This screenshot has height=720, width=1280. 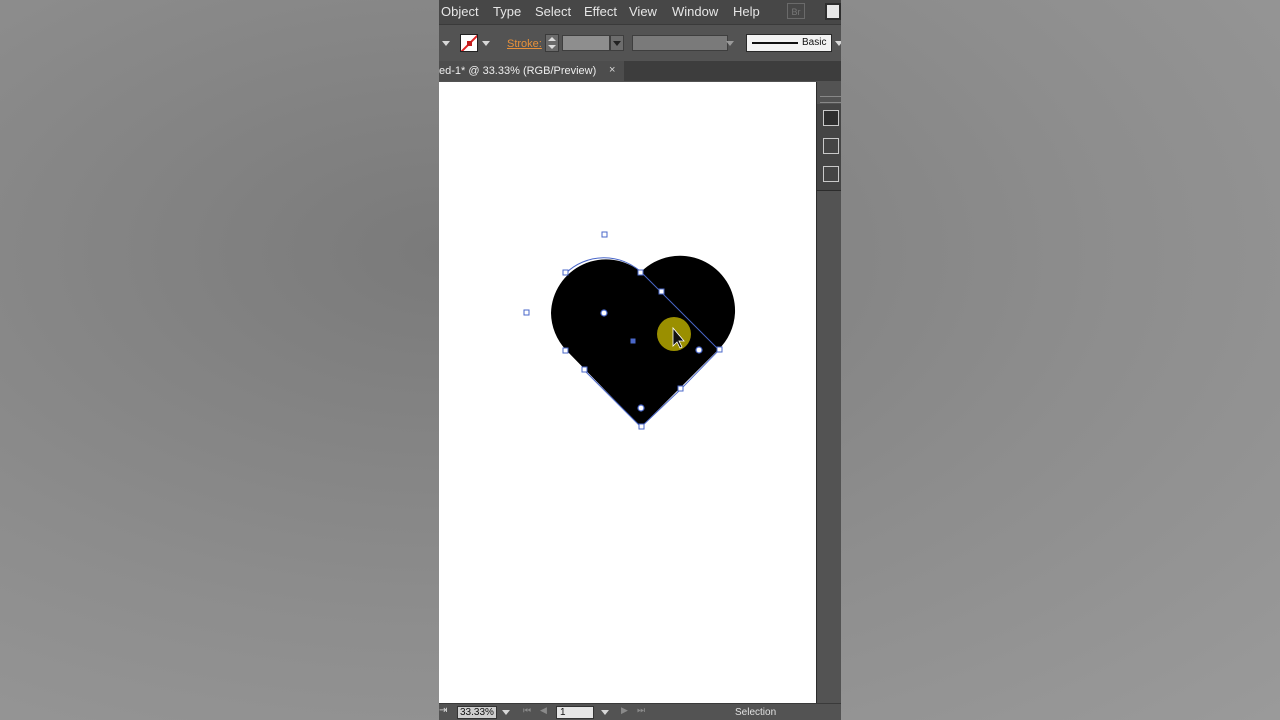 What do you see at coordinates (553, 11) in the screenshot?
I see `menu-select: Select` at bounding box center [553, 11].